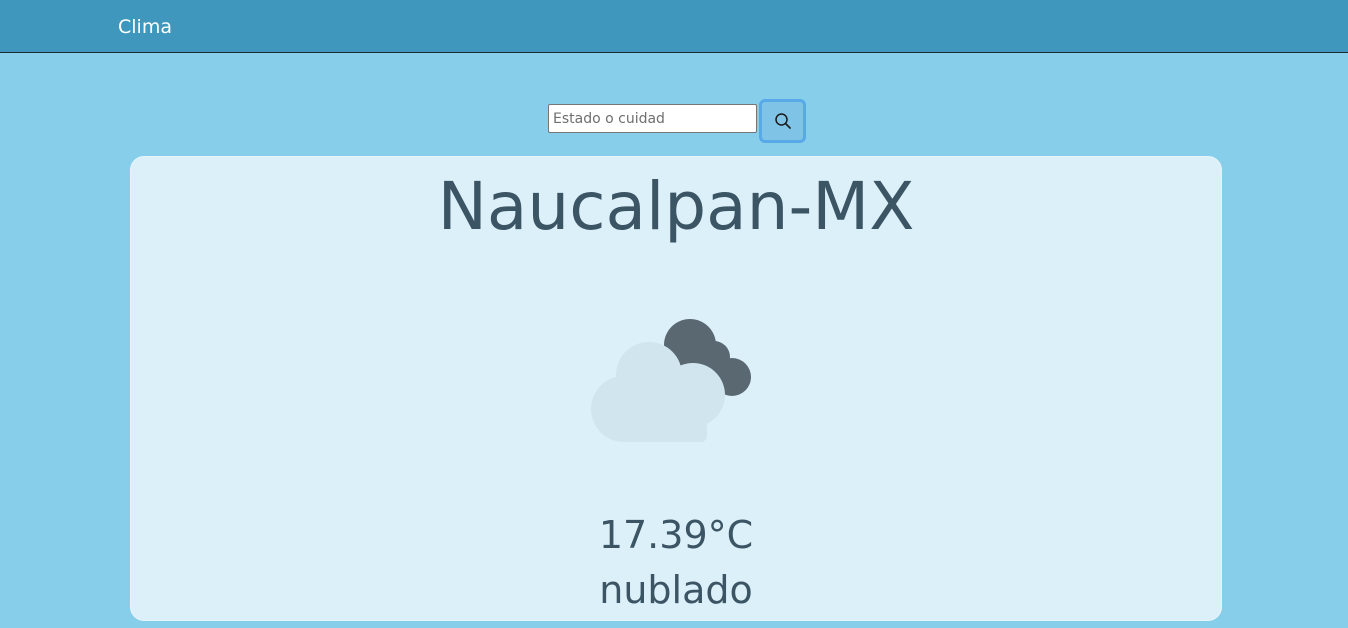  I want to click on search-icon, so click(782, 121).